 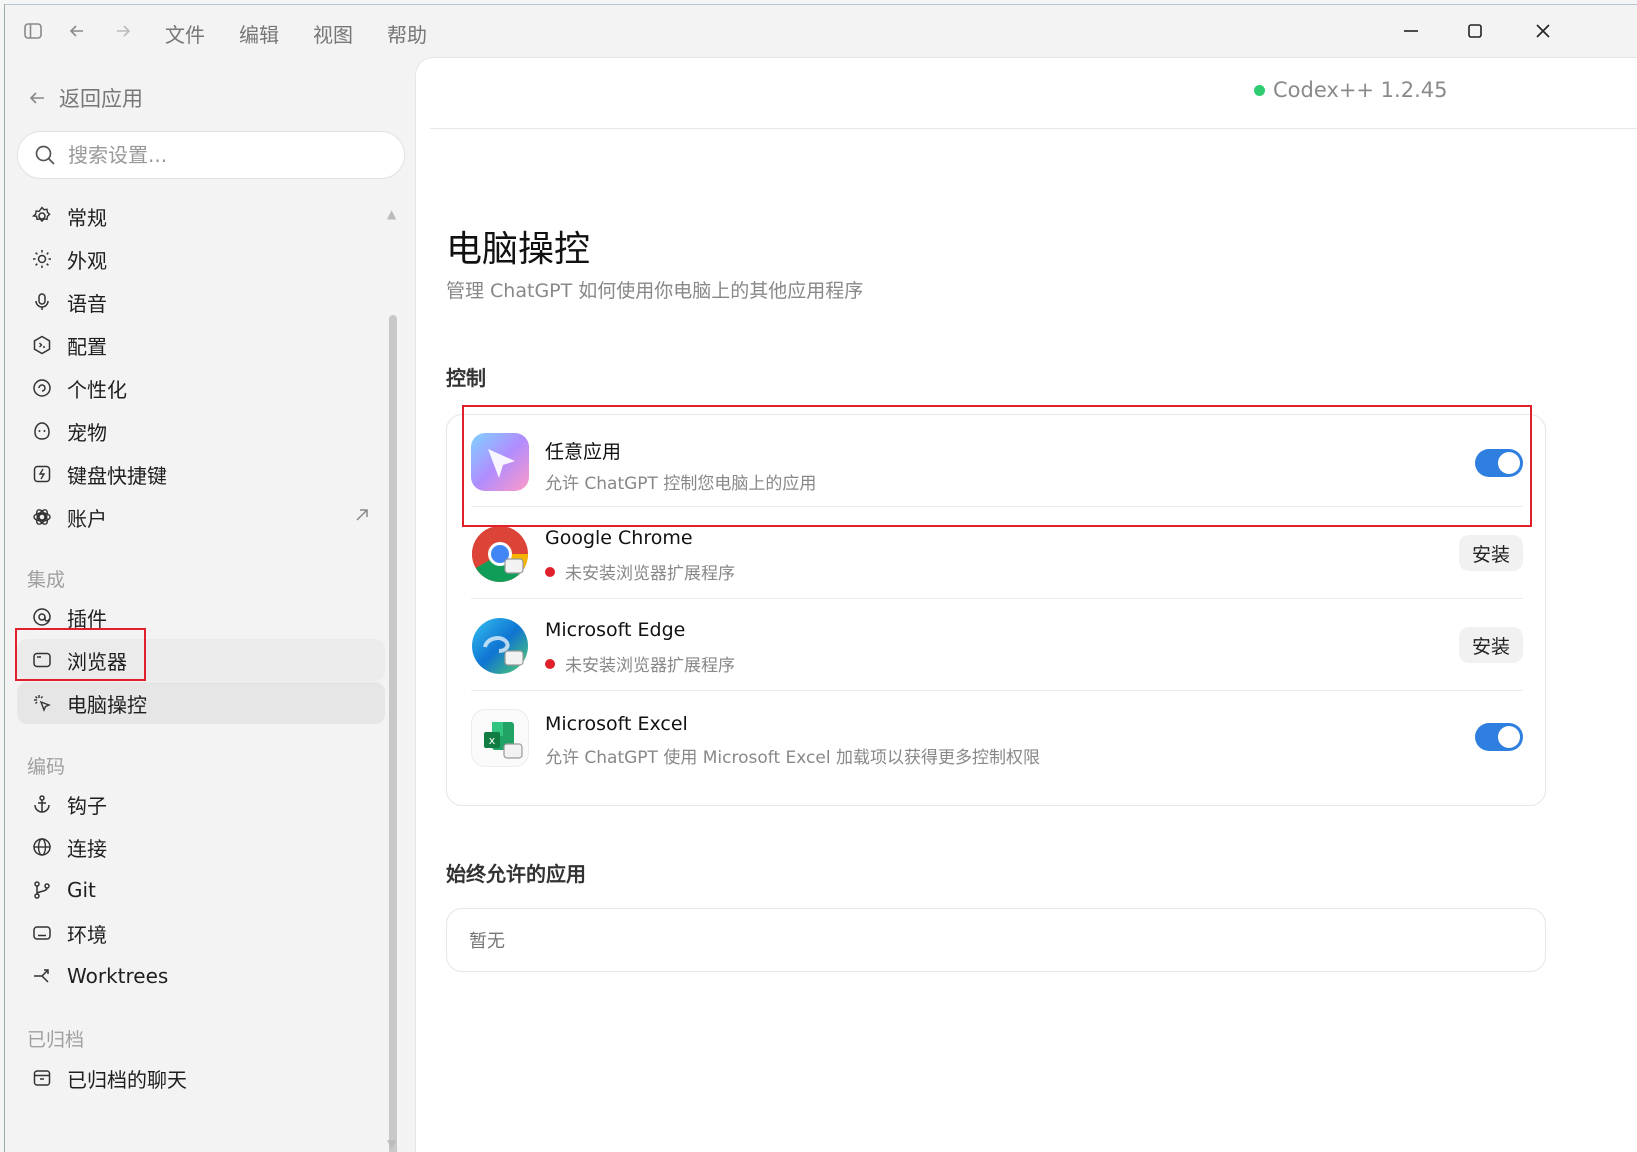 I want to click on error-dot, so click(x=550, y=663).